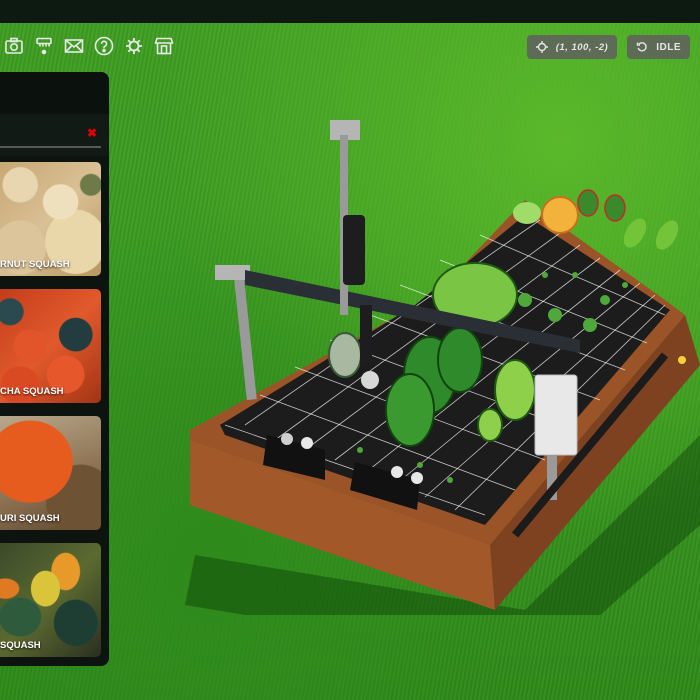  I want to click on crop-card-ornamental-squash: SQUASH, so click(50, 600).